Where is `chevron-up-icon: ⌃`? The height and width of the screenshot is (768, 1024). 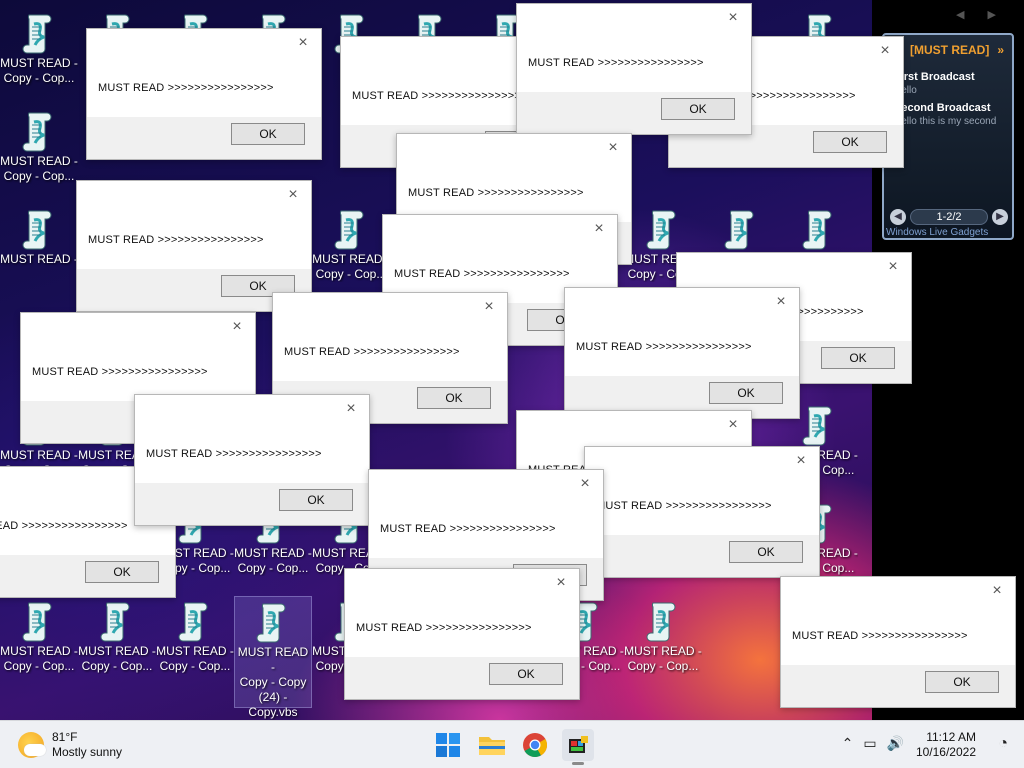 chevron-up-icon: ⌃ is located at coordinates (848, 743).